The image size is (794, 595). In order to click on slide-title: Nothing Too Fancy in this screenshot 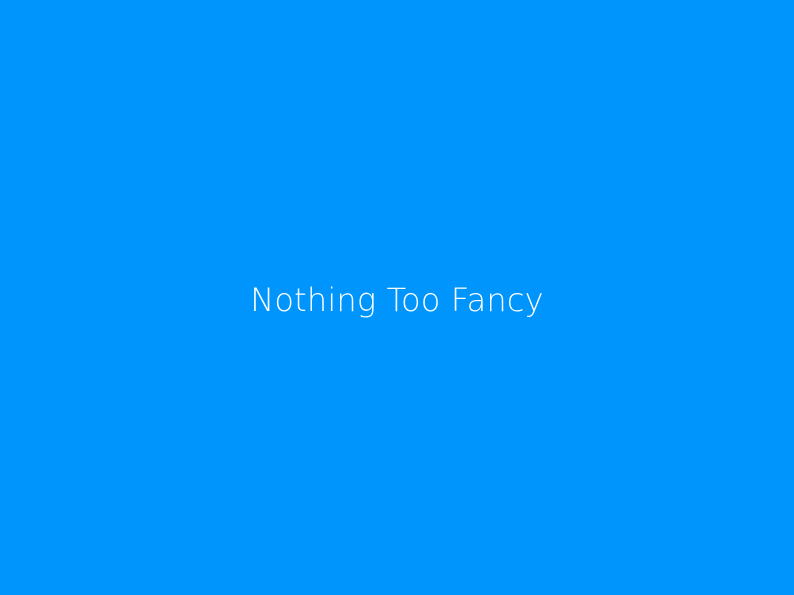, I will do `click(397, 299)`.